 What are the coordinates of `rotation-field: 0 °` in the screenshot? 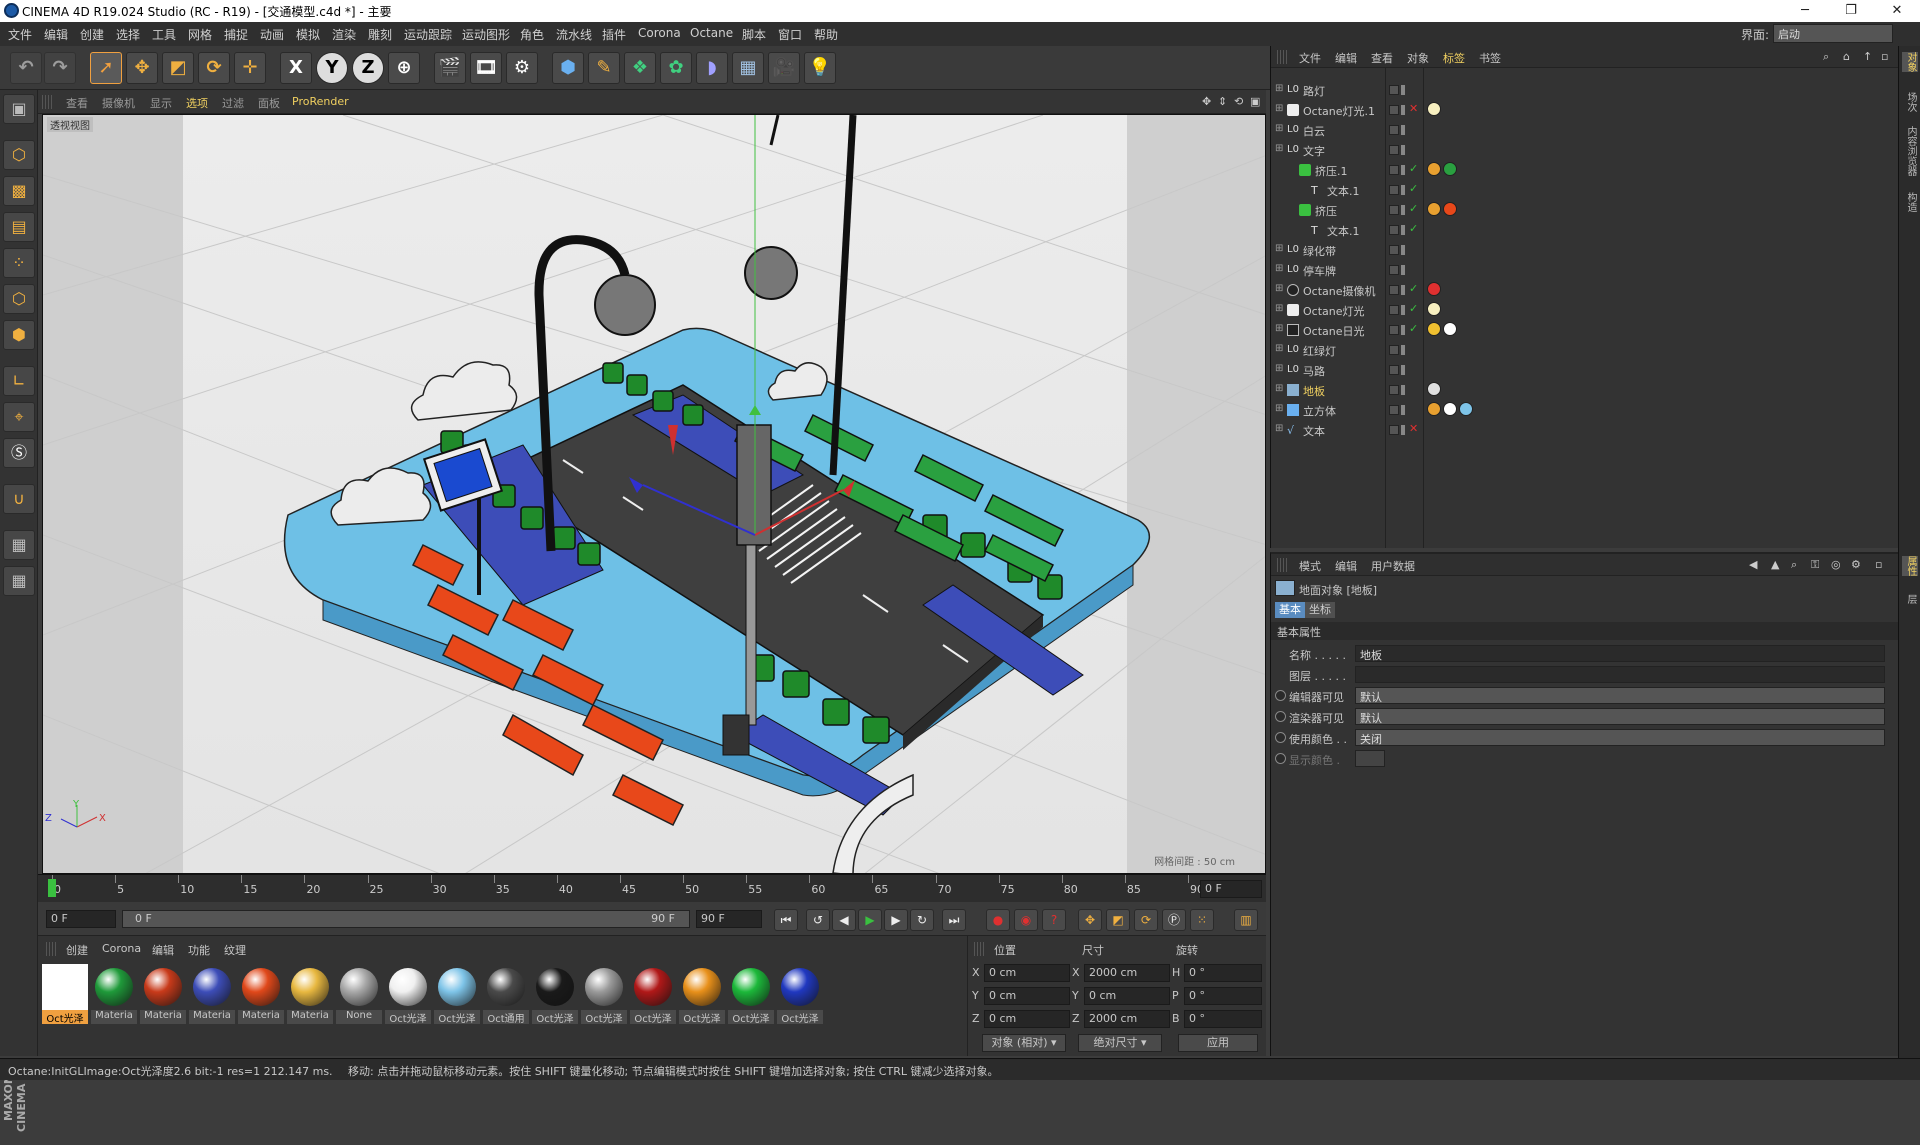 It's located at (1223, 996).